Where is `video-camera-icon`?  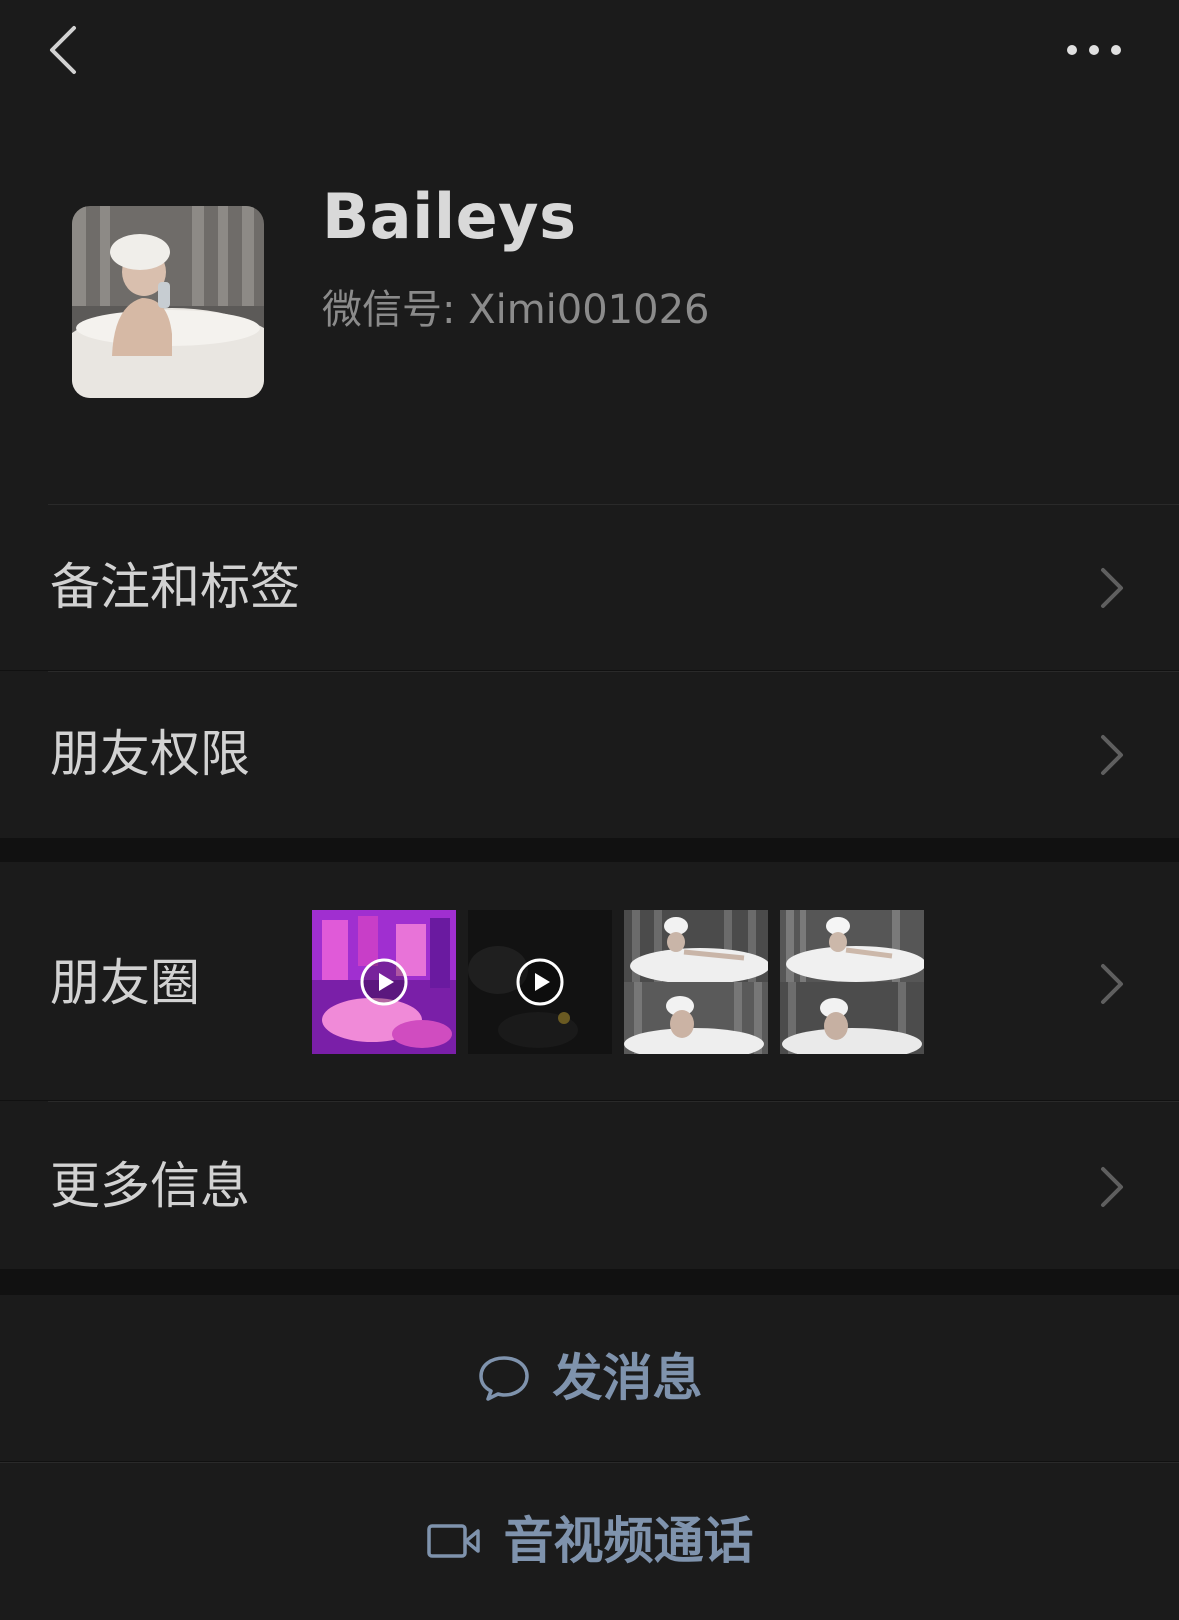
video-camera-icon is located at coordinates (453, 1541).